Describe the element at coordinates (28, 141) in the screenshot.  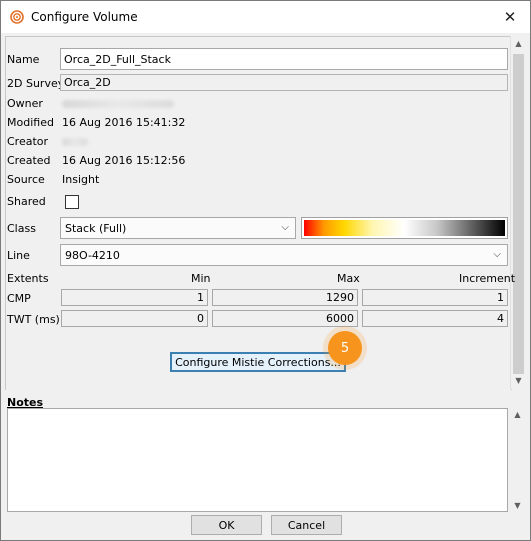
I see `creator-label: Creator` at that location.